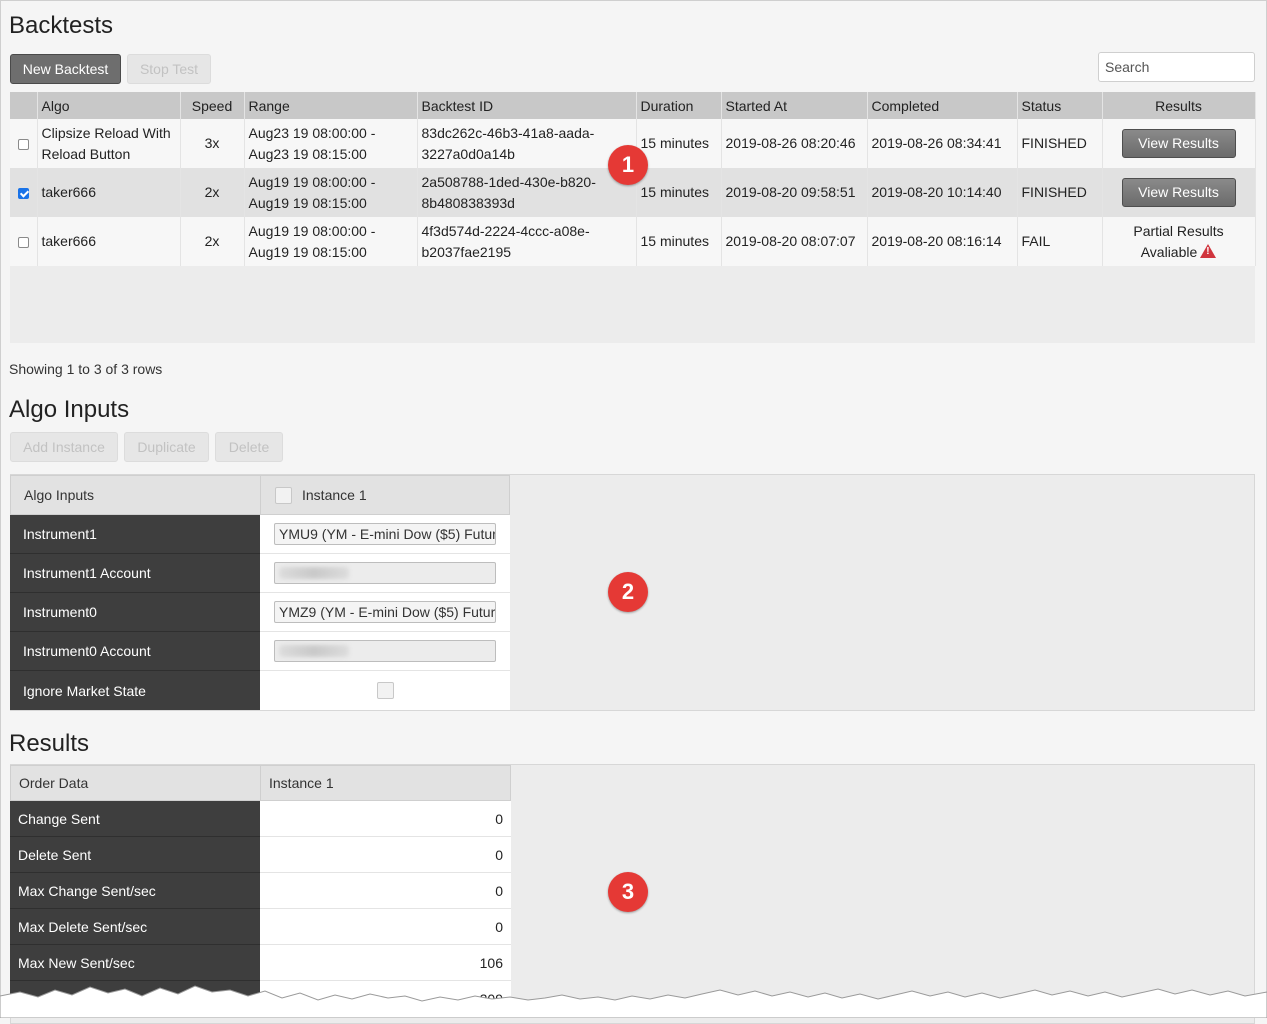  What do you see at coordinates (61, 25) in the screenshot?
I see `backtests-title: Backtests` at bounding box center [61, 25].